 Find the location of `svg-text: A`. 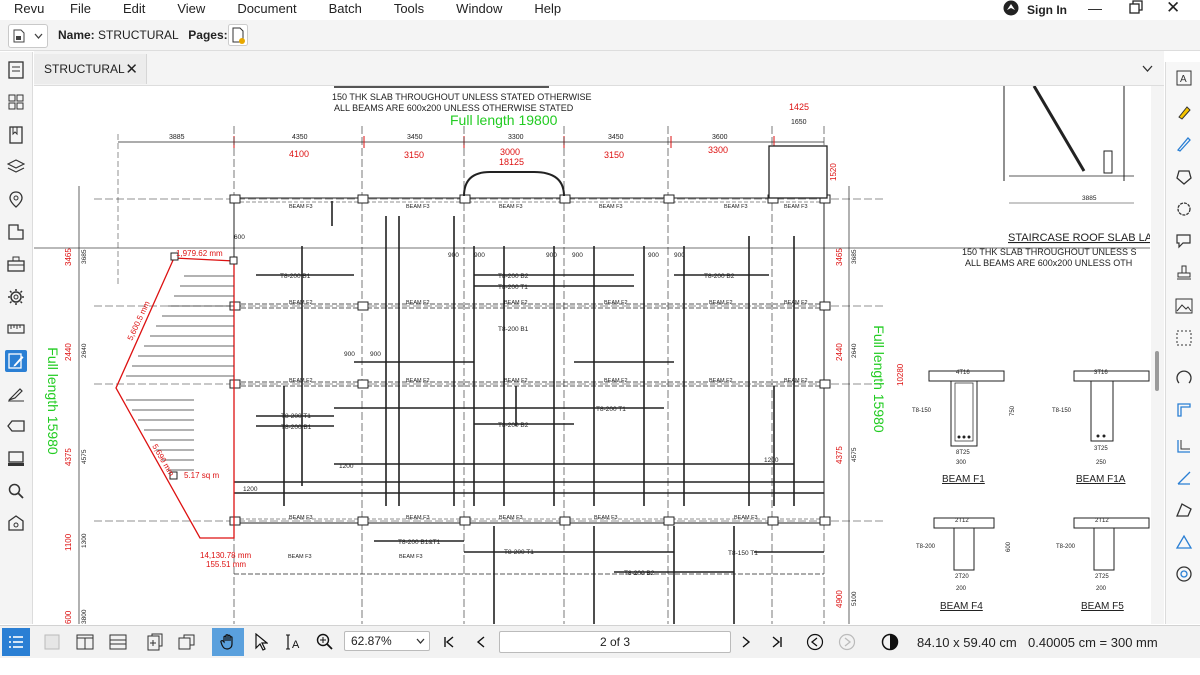

svg-text: A is located at coordinates (296, 645).